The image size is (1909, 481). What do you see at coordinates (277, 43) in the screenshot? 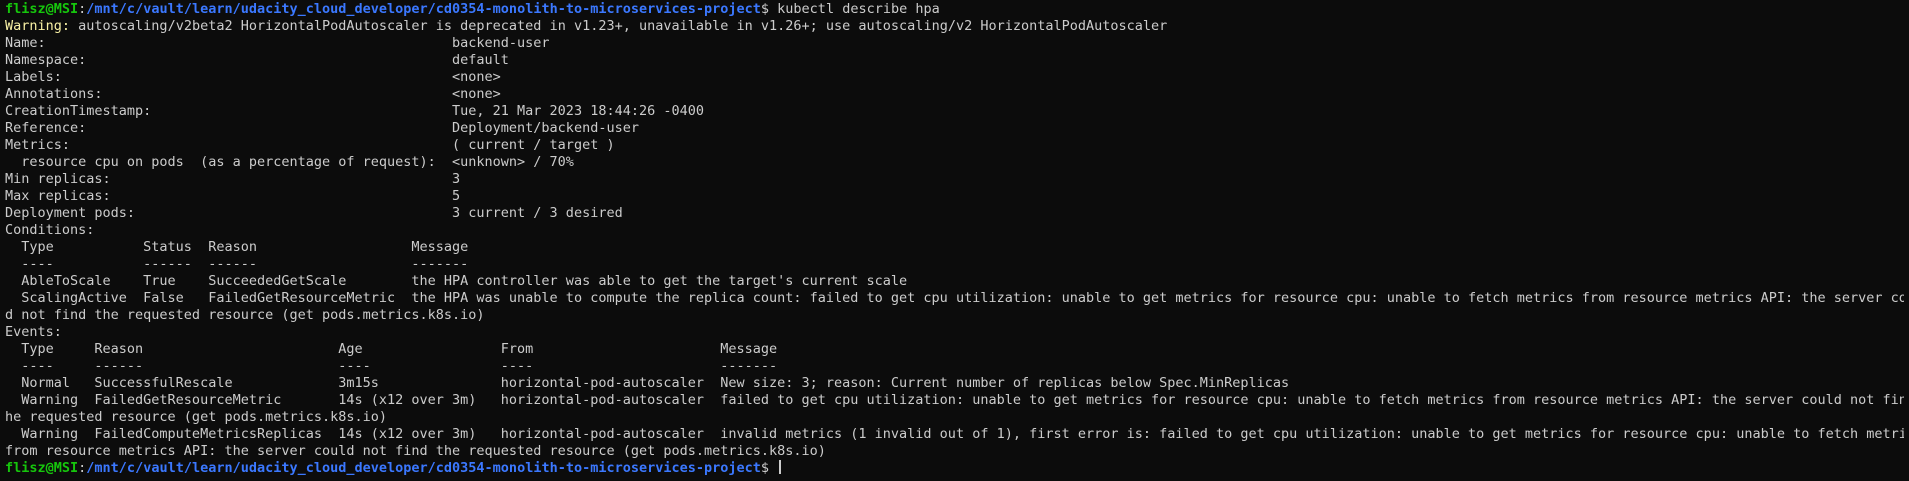
I see `output-line: Name: backend-user` at bounding box center [277, 43].